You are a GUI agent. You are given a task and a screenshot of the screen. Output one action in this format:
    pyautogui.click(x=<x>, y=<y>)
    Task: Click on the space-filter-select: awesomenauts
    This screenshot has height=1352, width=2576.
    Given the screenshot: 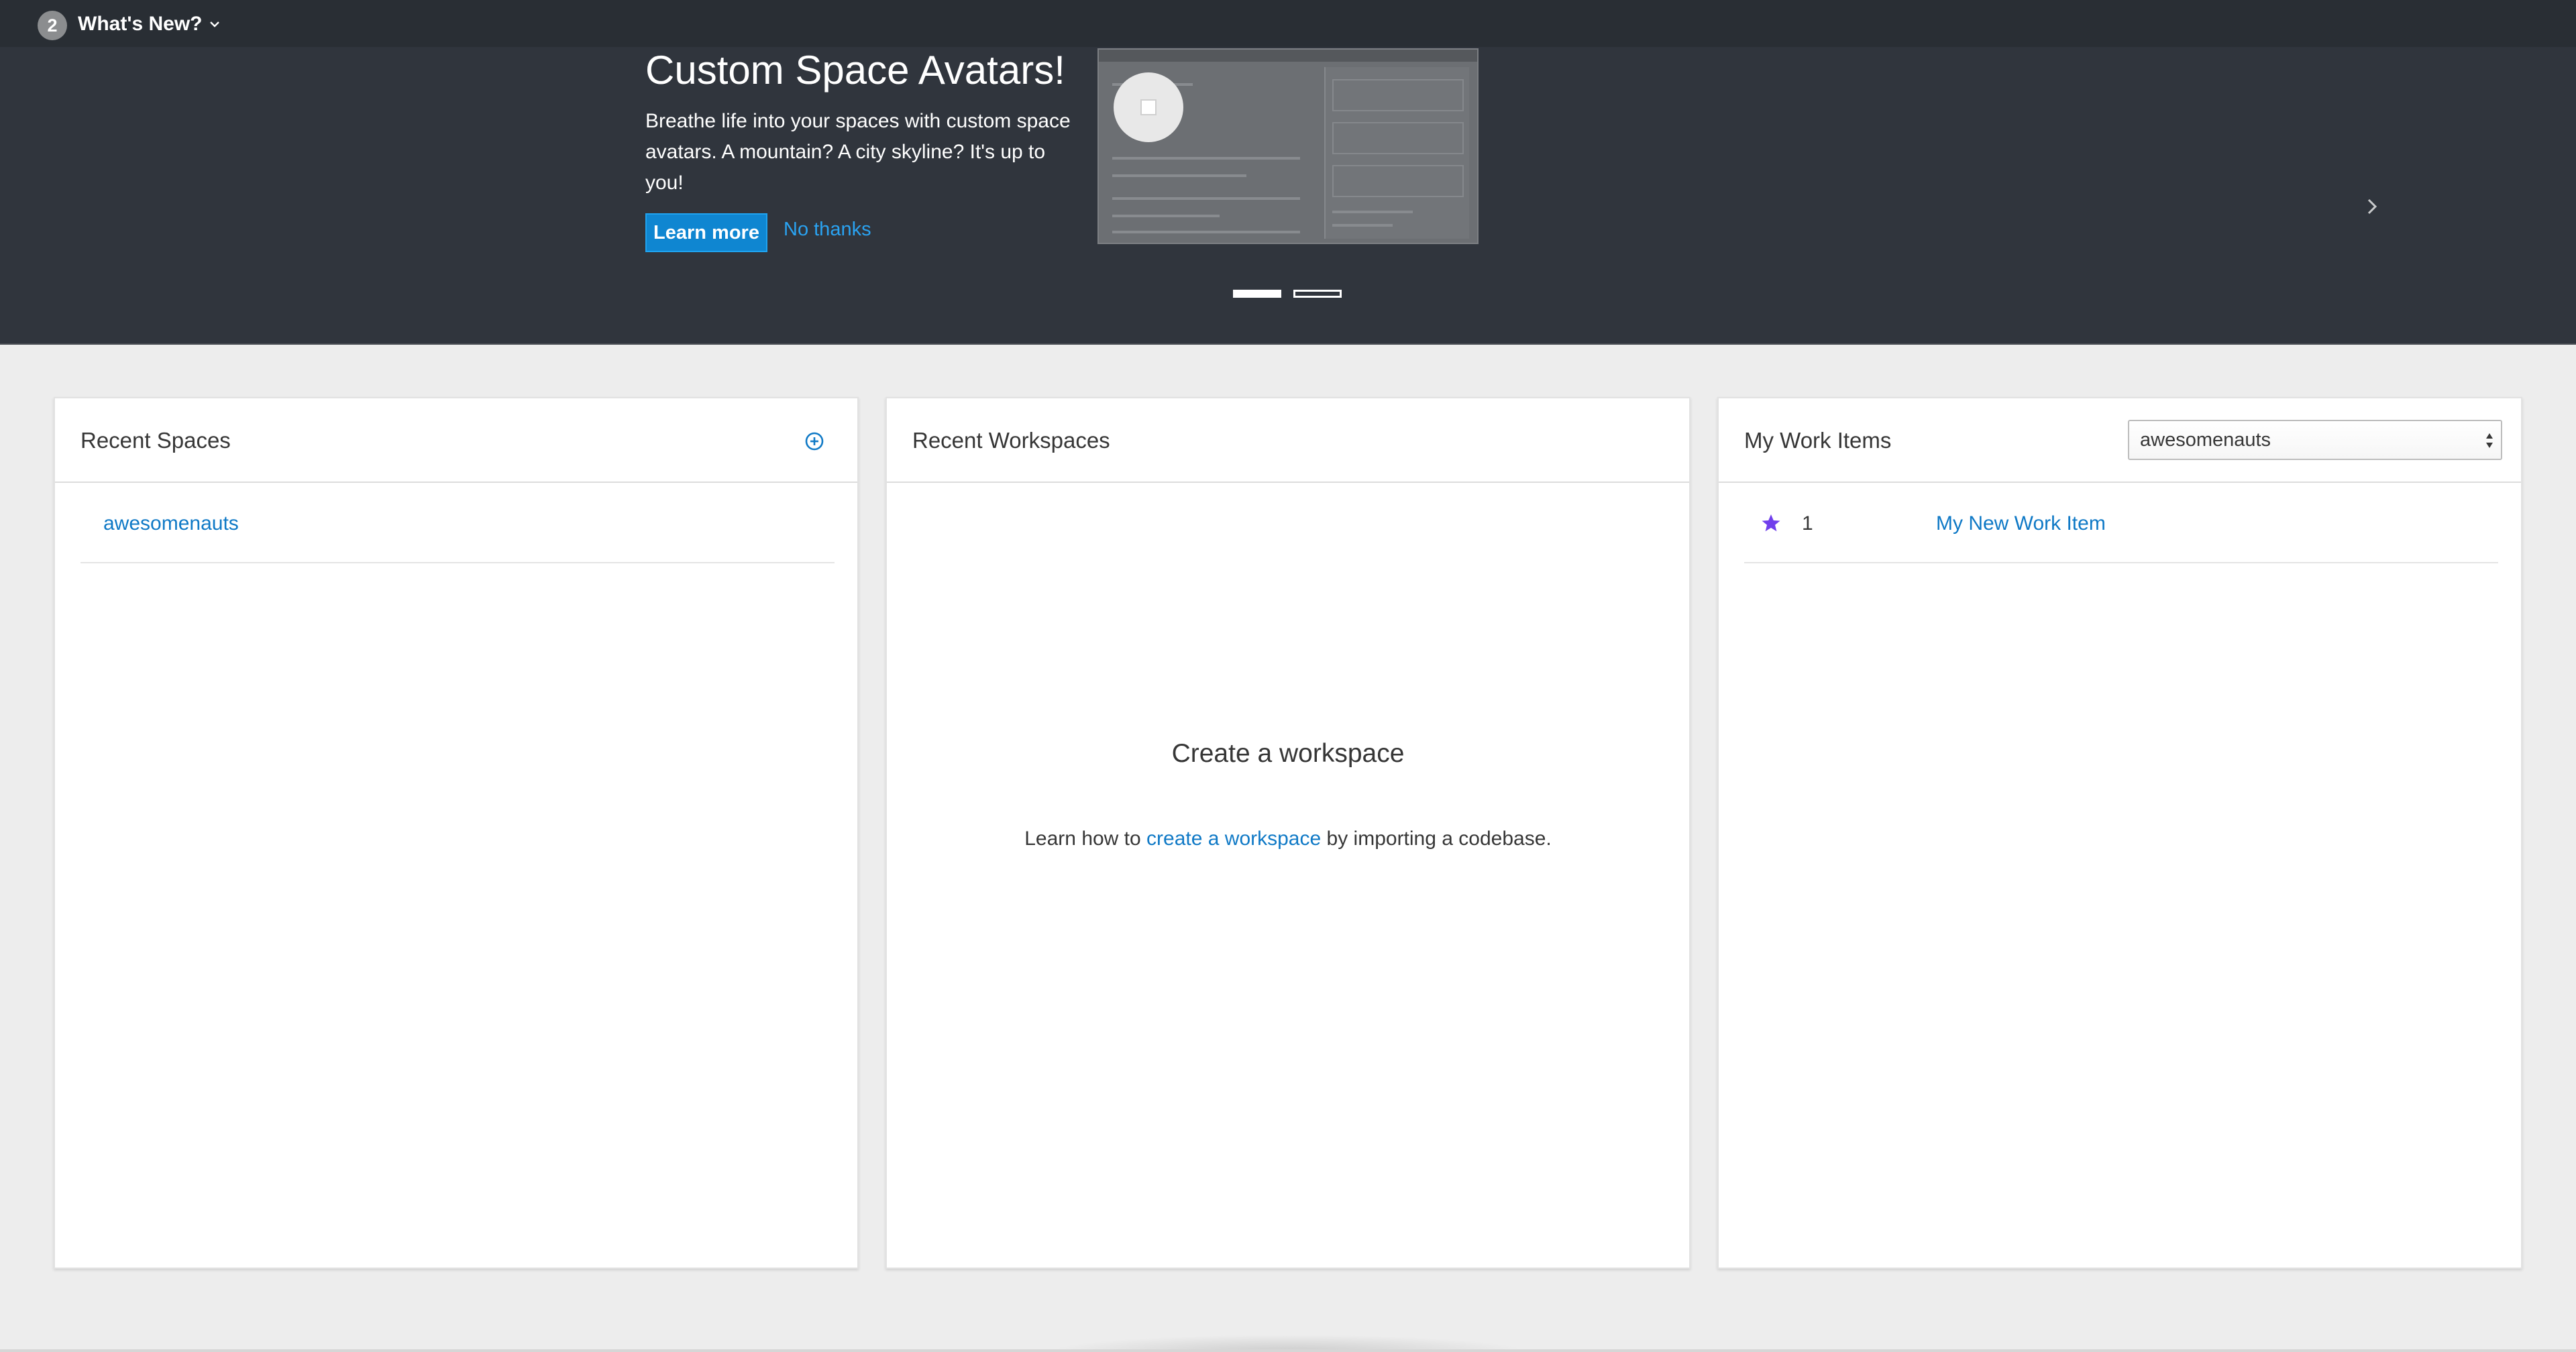 What is the action you would take?
    pyautogui.click(x=2315, y=440)
    